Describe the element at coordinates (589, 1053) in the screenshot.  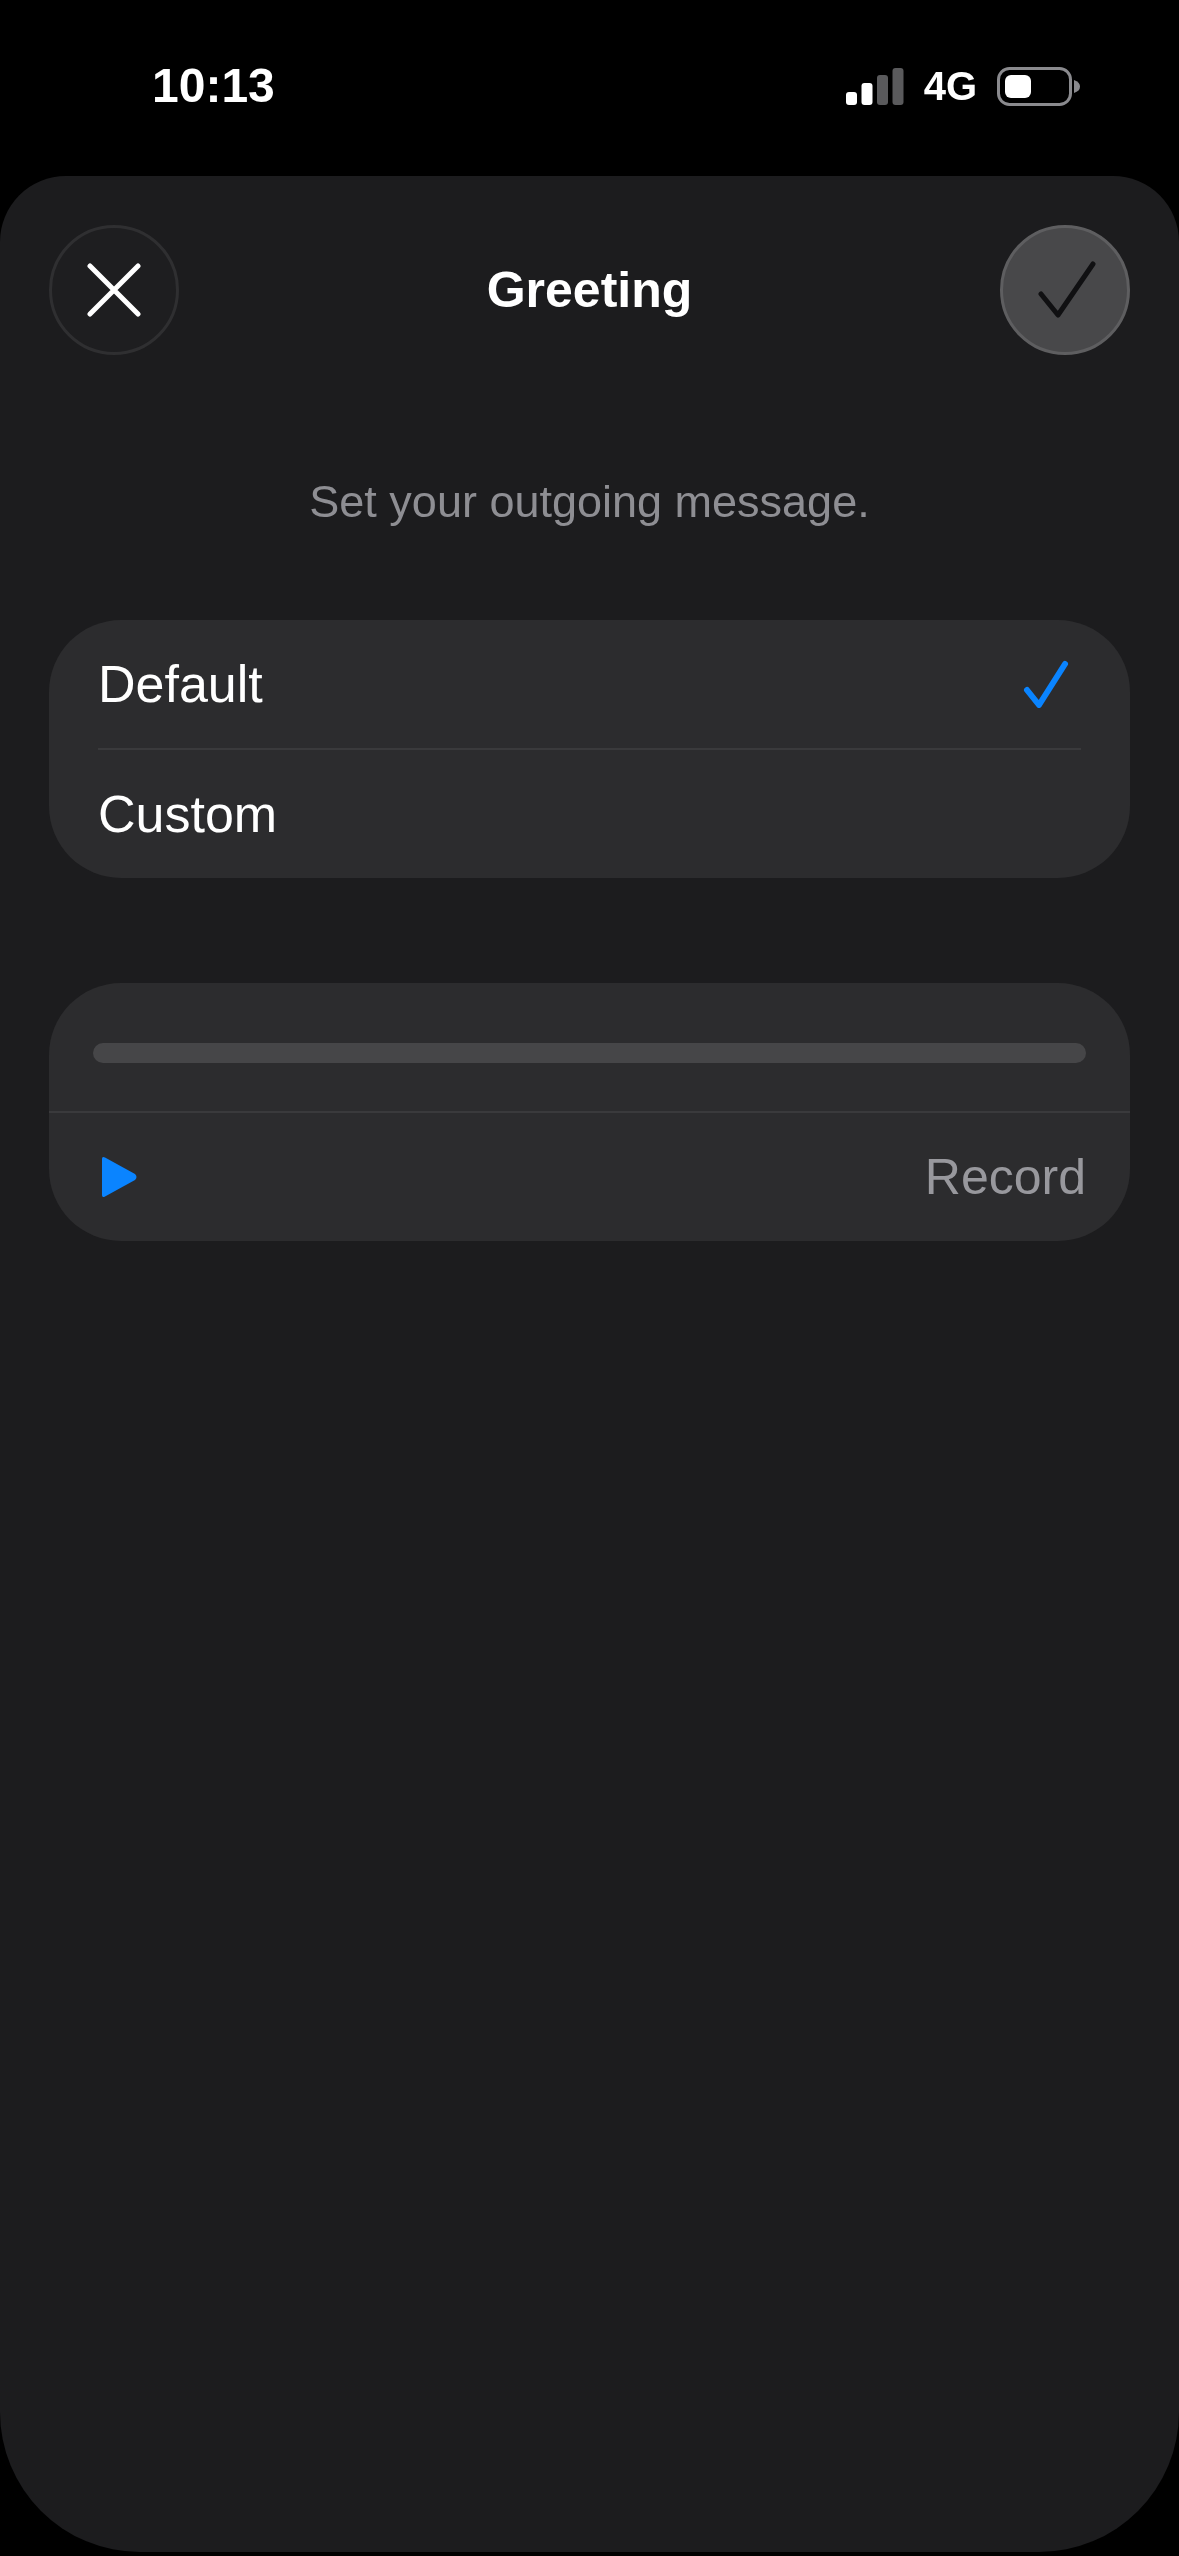
I see `progress-track` at that location.